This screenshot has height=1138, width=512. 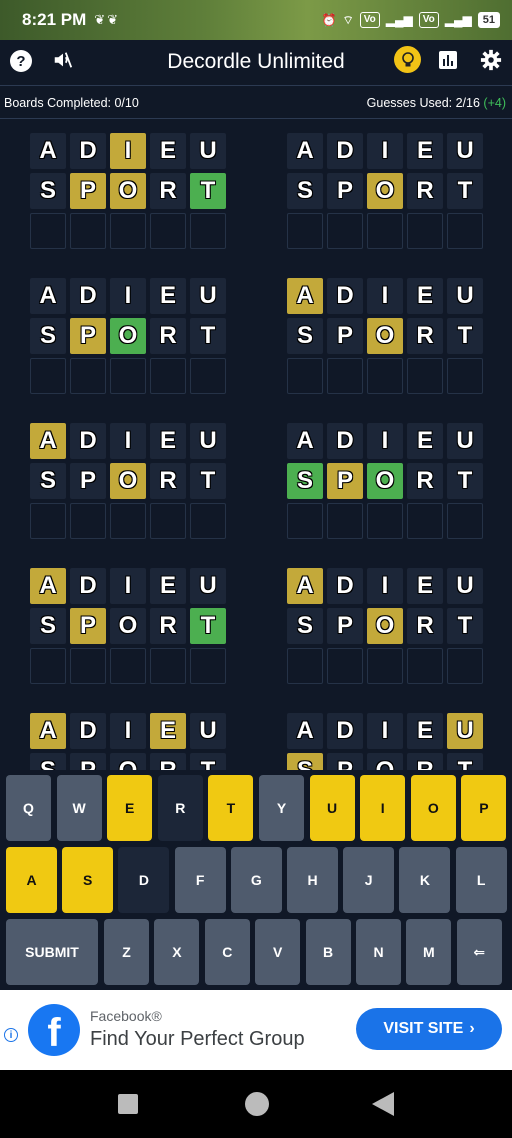 I want to click on key-n: N, so click(x=378, y=952).